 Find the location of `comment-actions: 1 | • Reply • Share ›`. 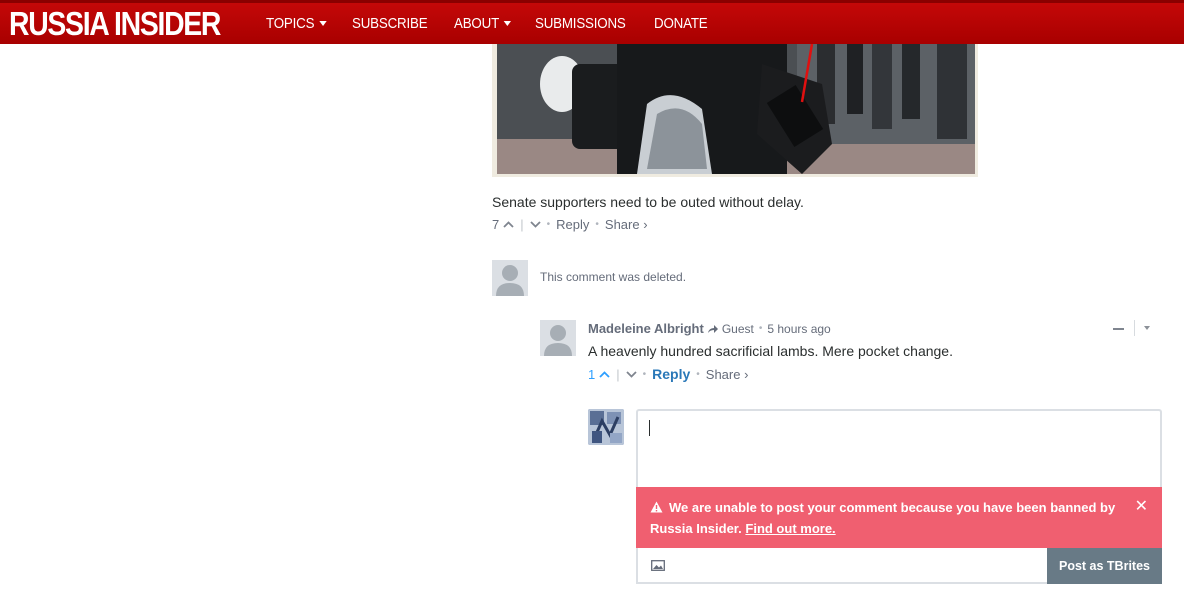

comment-actions: 1 | • Reply • Share › is located at coordinates (668, 374).